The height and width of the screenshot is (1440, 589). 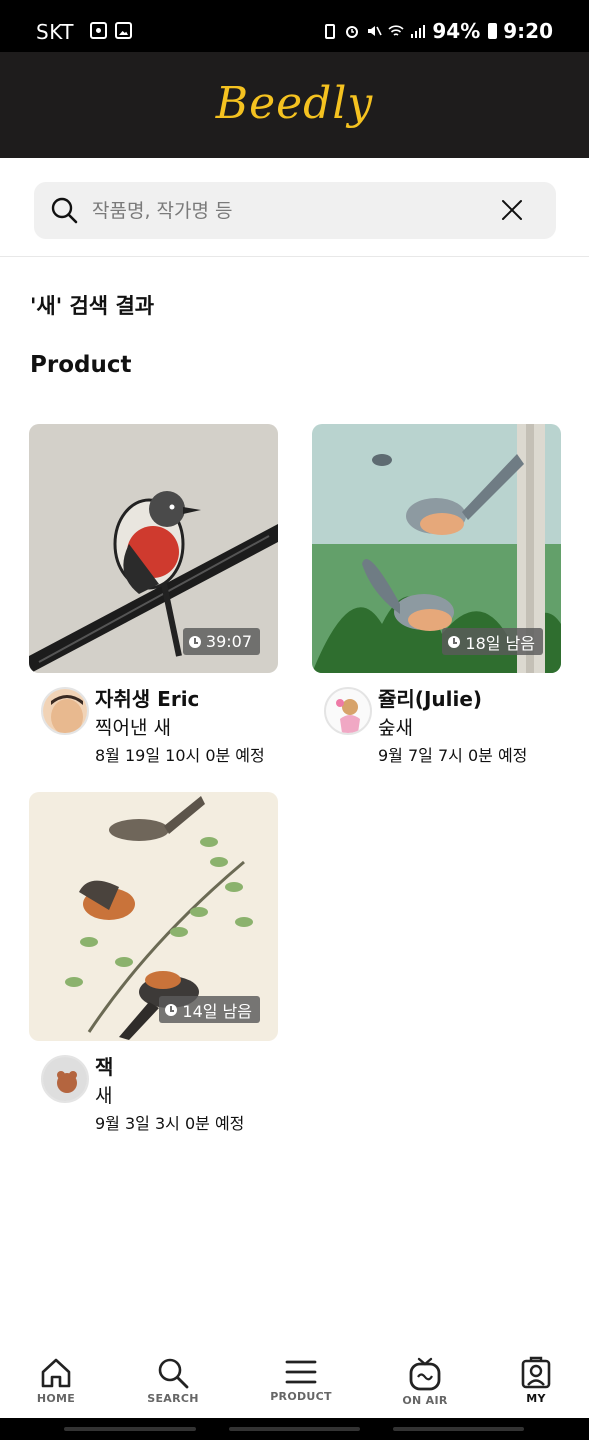 What do you see at coordinates (396, 30) in the screenshot?
I see `wifi-icon` at bounding box center [396, 30].